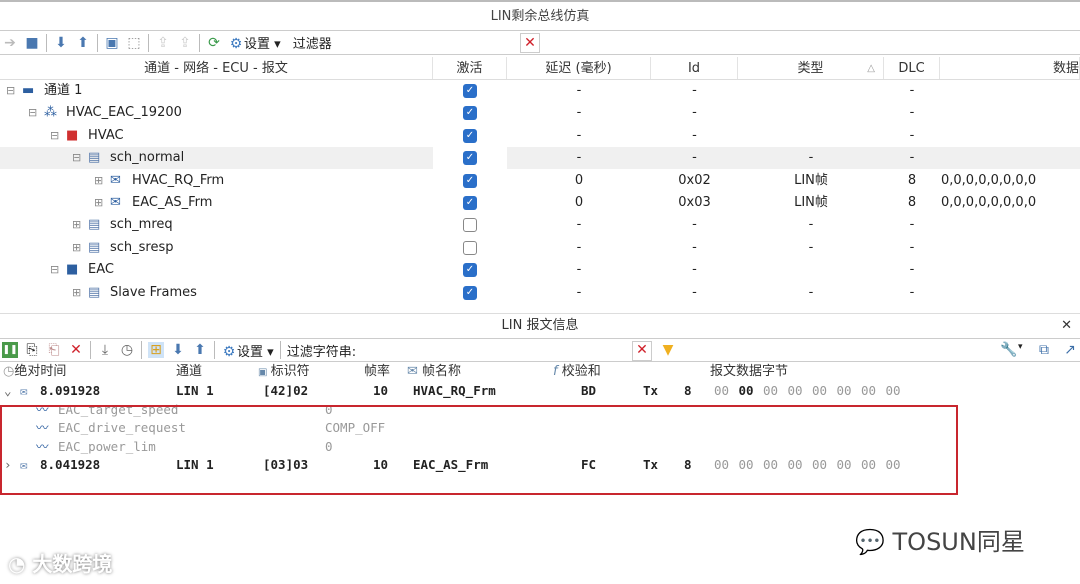 This screenshot has height=584, width=1080. Describe the element at coordinates (540, 270) in the screenshot. I see `tree-row: ⊟ ■ EAC ✓ - - -` at that location.